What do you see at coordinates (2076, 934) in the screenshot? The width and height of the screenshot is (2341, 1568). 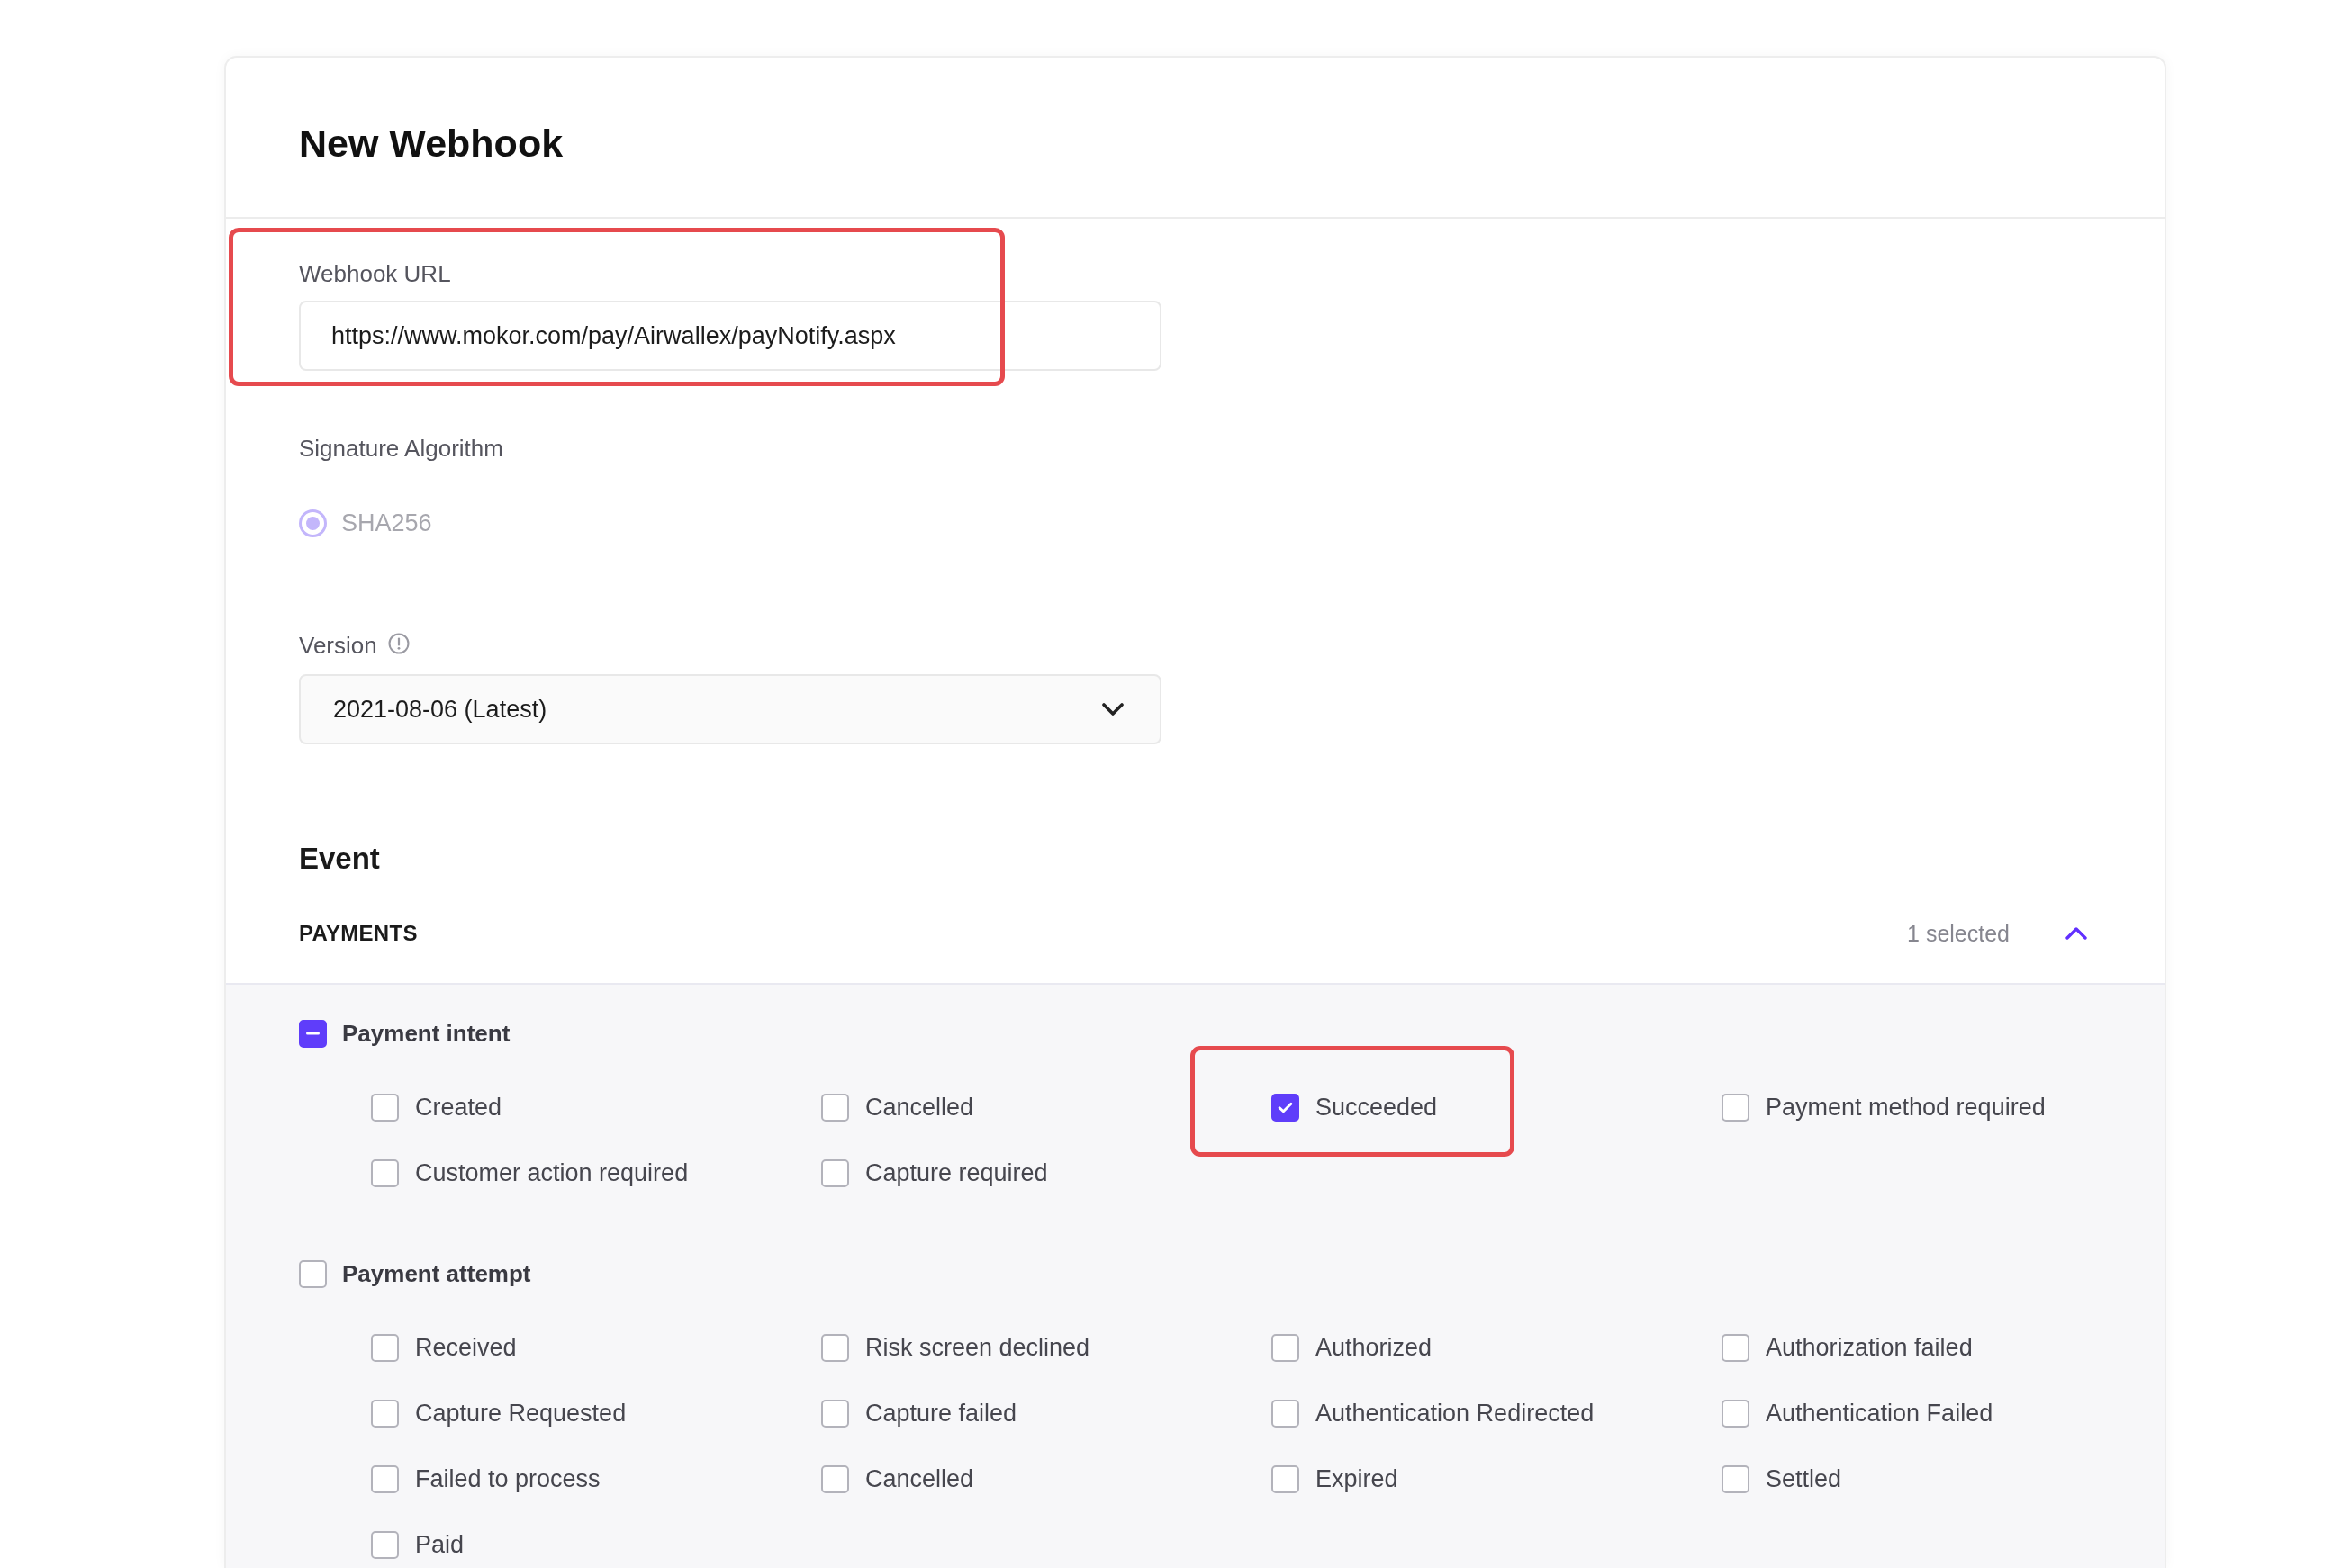 I see `chevron-up-icon` at bounding box center [2076, 934].